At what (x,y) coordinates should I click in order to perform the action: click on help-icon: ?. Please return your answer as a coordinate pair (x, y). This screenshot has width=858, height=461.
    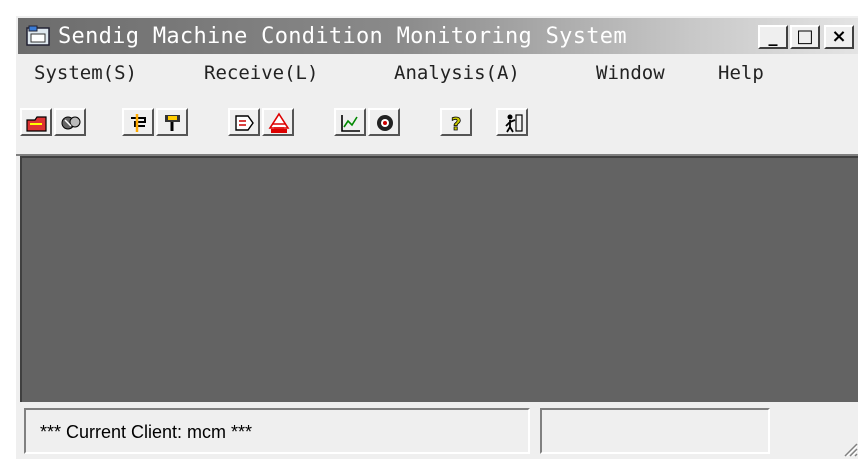
    Looking at the image, I should click on (456, 124).